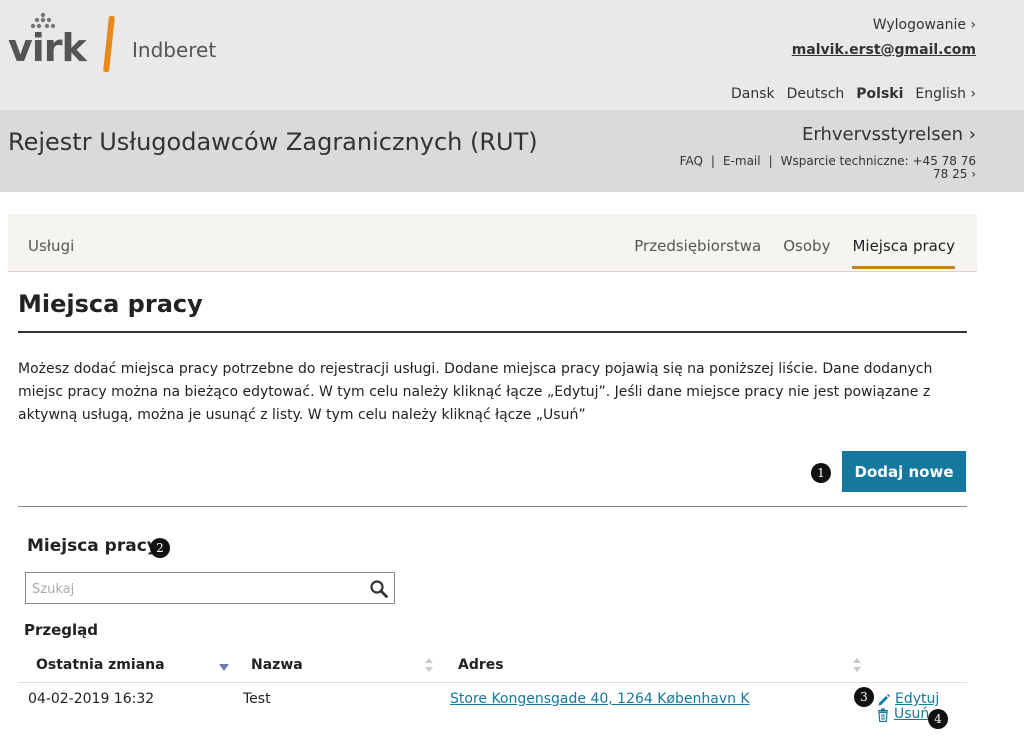  I want to click on table-header: Ostatnia zmiana Nazwa Adres, so click(492, 667).